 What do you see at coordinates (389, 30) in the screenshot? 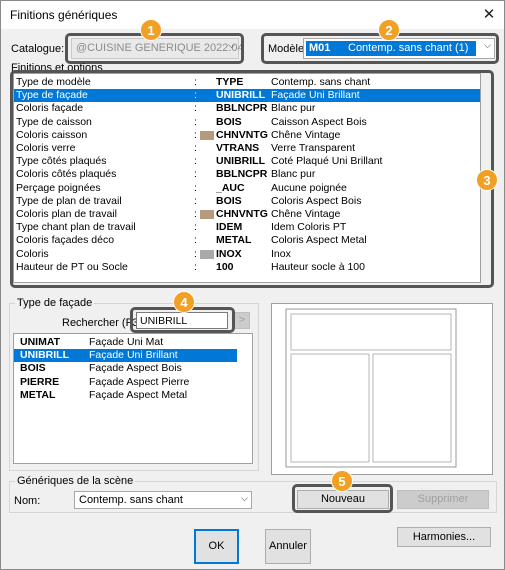
I see `callout-badge-2: 2` at bounding box center [389, 30].